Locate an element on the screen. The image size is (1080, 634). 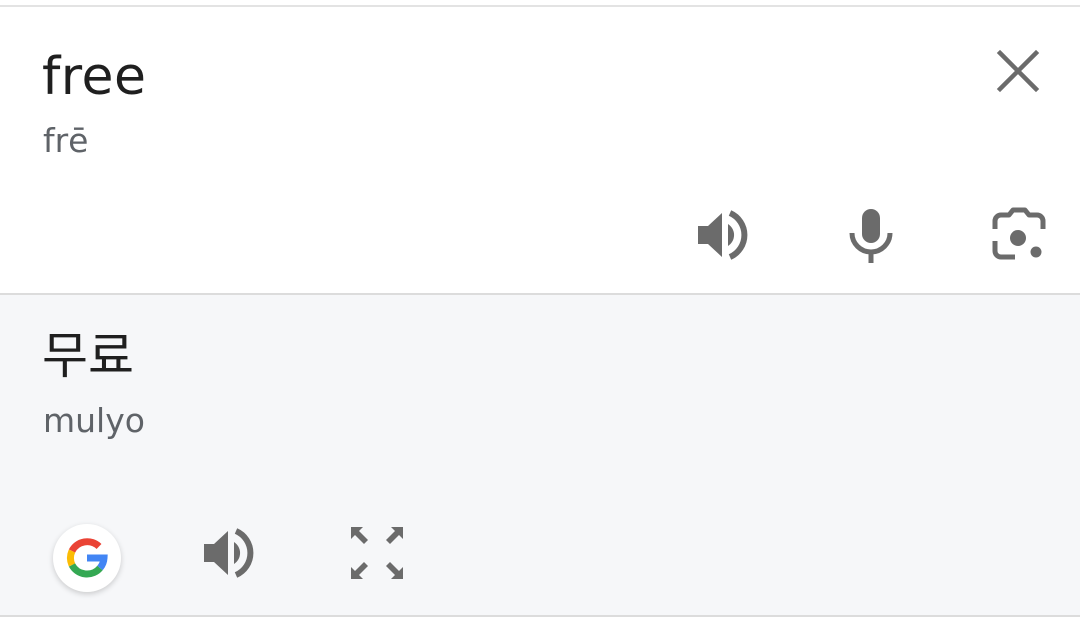
fullscreen-button is located at coordinates (377, 553).